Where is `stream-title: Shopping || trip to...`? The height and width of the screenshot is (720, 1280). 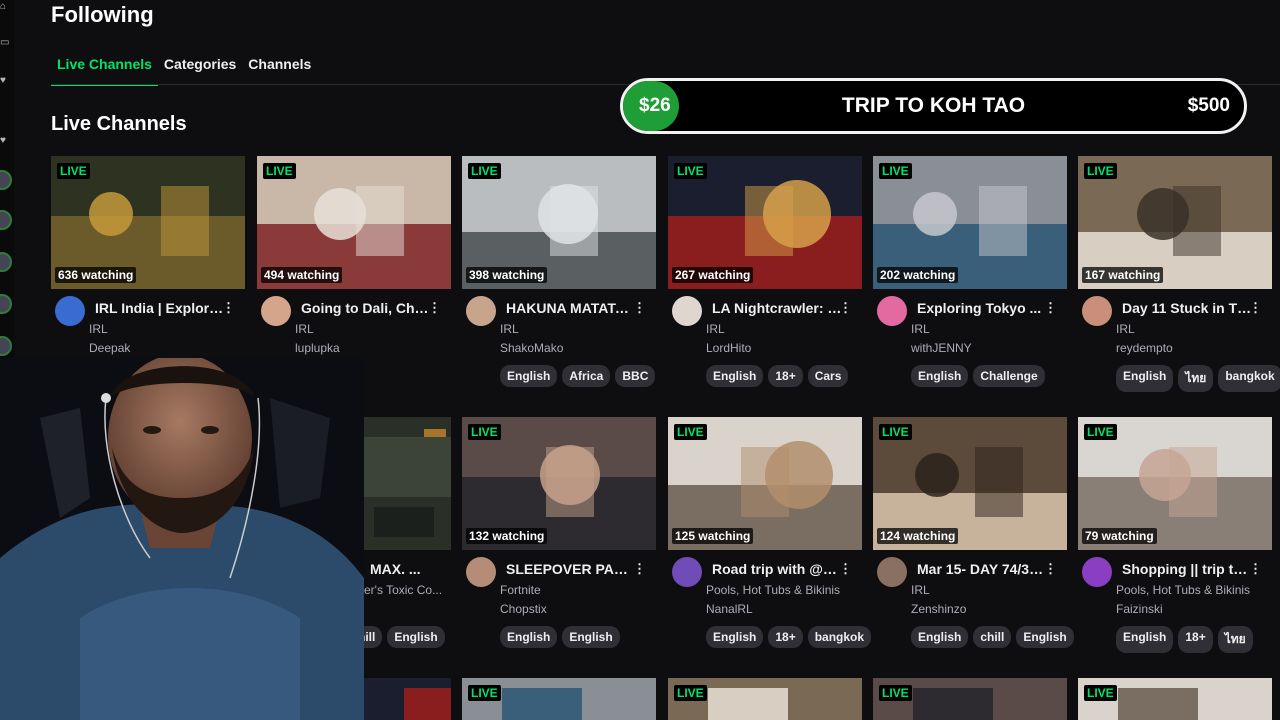 stream-title: Shopping || trip to... is located at coordinates (1187, 569).